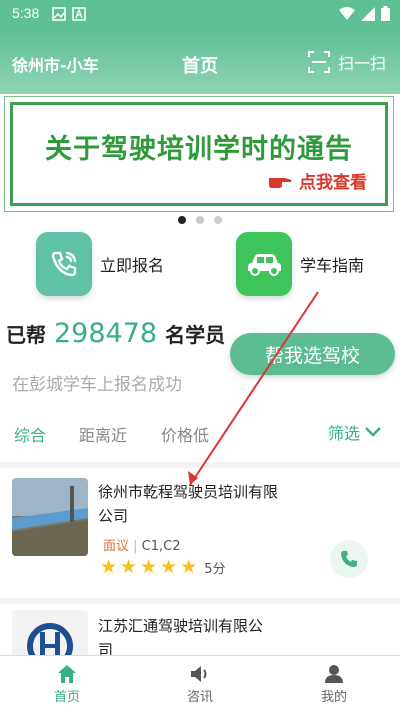 This screenshot has height=712, width=400. What do you see at coordinates (199, 697) in the screenshot?
I see `nav-news-label: 咨讯` at bounding box center [199, 697].